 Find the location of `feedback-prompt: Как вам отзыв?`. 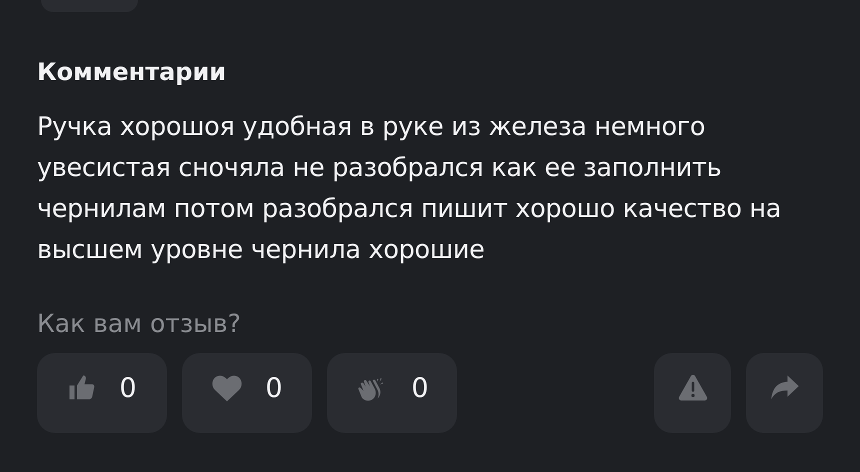

feedback-prompt: Как вам отзыв? is located at coordinates (139, 324).